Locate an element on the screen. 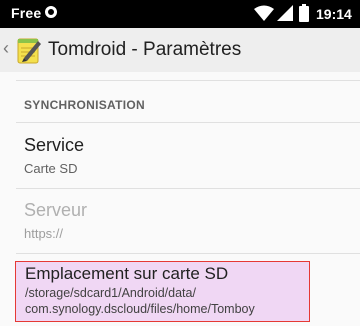  preference-summary-line1: /storage/sdcard1/Android/data/ is located at coordinates (110, 293).